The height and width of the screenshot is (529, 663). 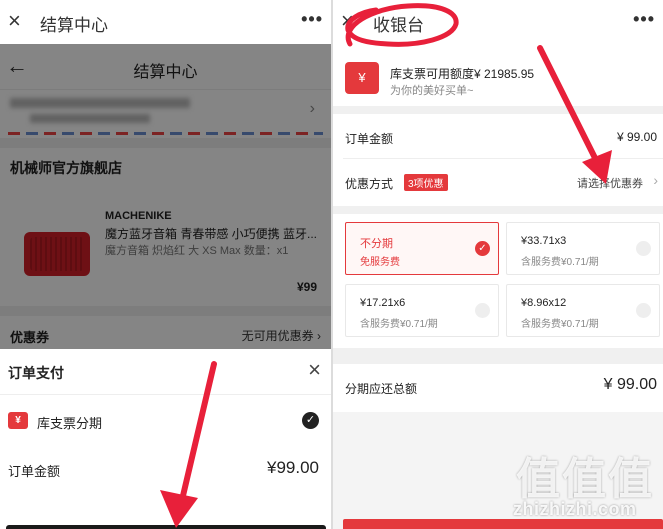 I want to click on credit-card-section: ¥ 库支票可用额度¥ 21985.95 为你的美好买单~, so click(x=498, y=75).